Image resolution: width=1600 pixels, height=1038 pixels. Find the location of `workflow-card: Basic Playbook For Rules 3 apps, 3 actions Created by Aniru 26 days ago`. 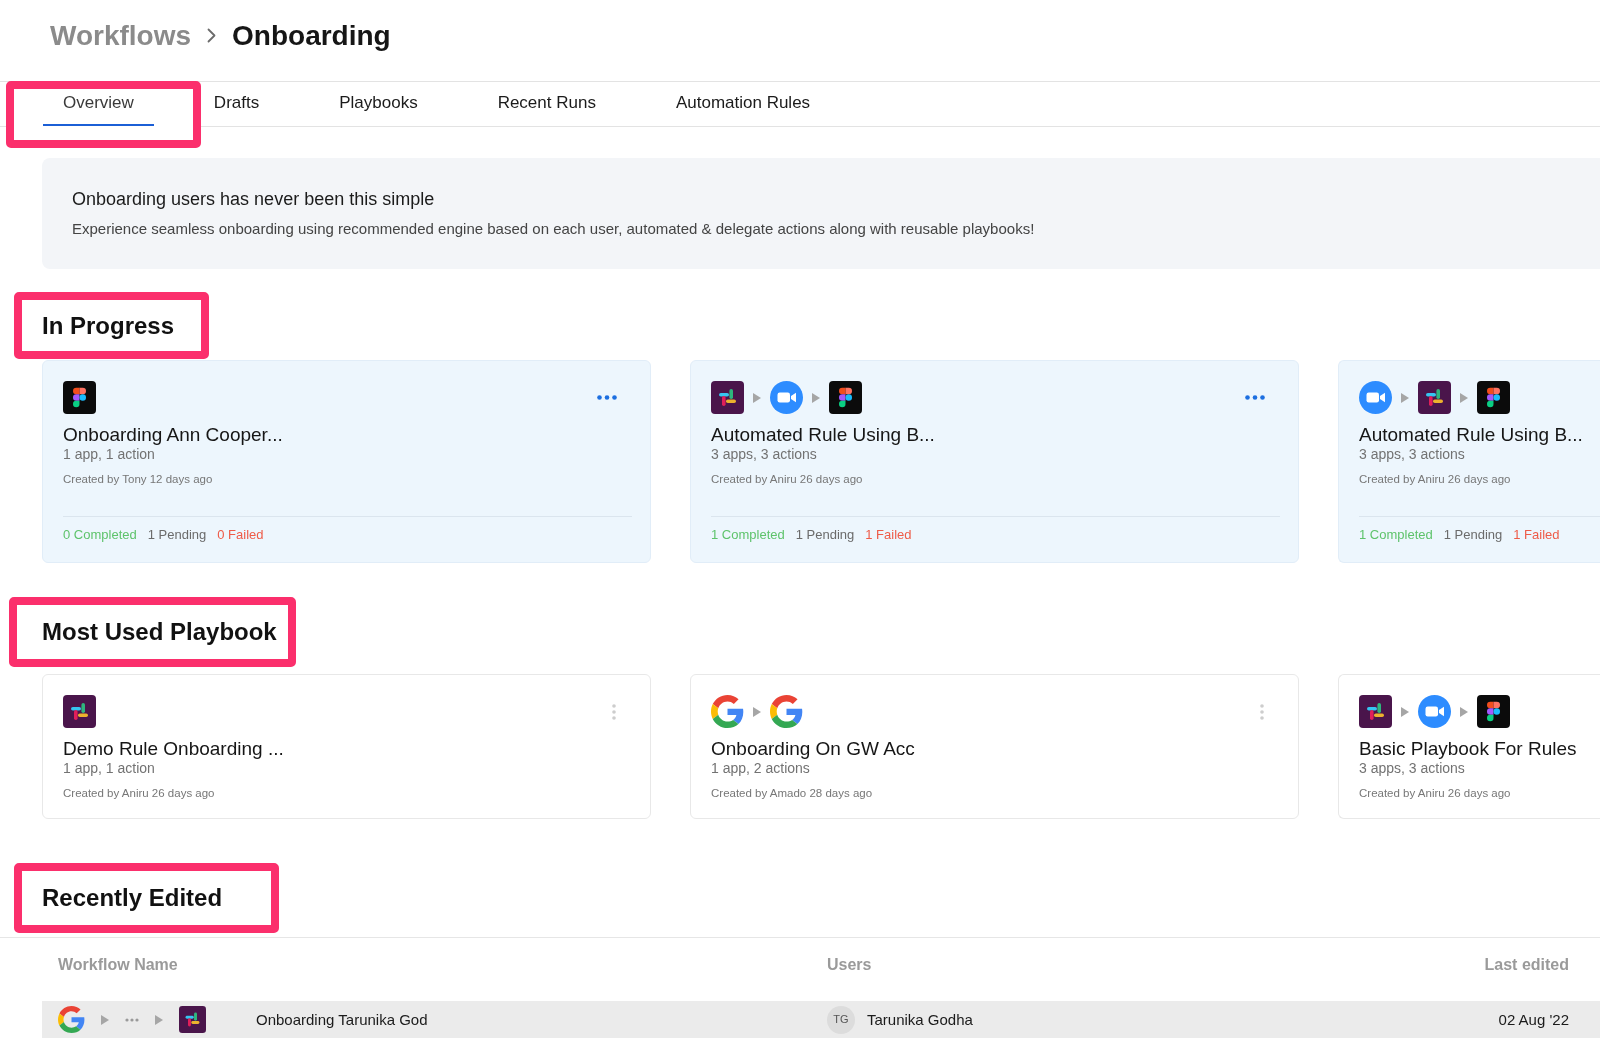

workflow-card: Basic Playbook For Rules 3 apps, 3 actions Created by Aniru 26 days ago is located at coordinates (1469, 746).